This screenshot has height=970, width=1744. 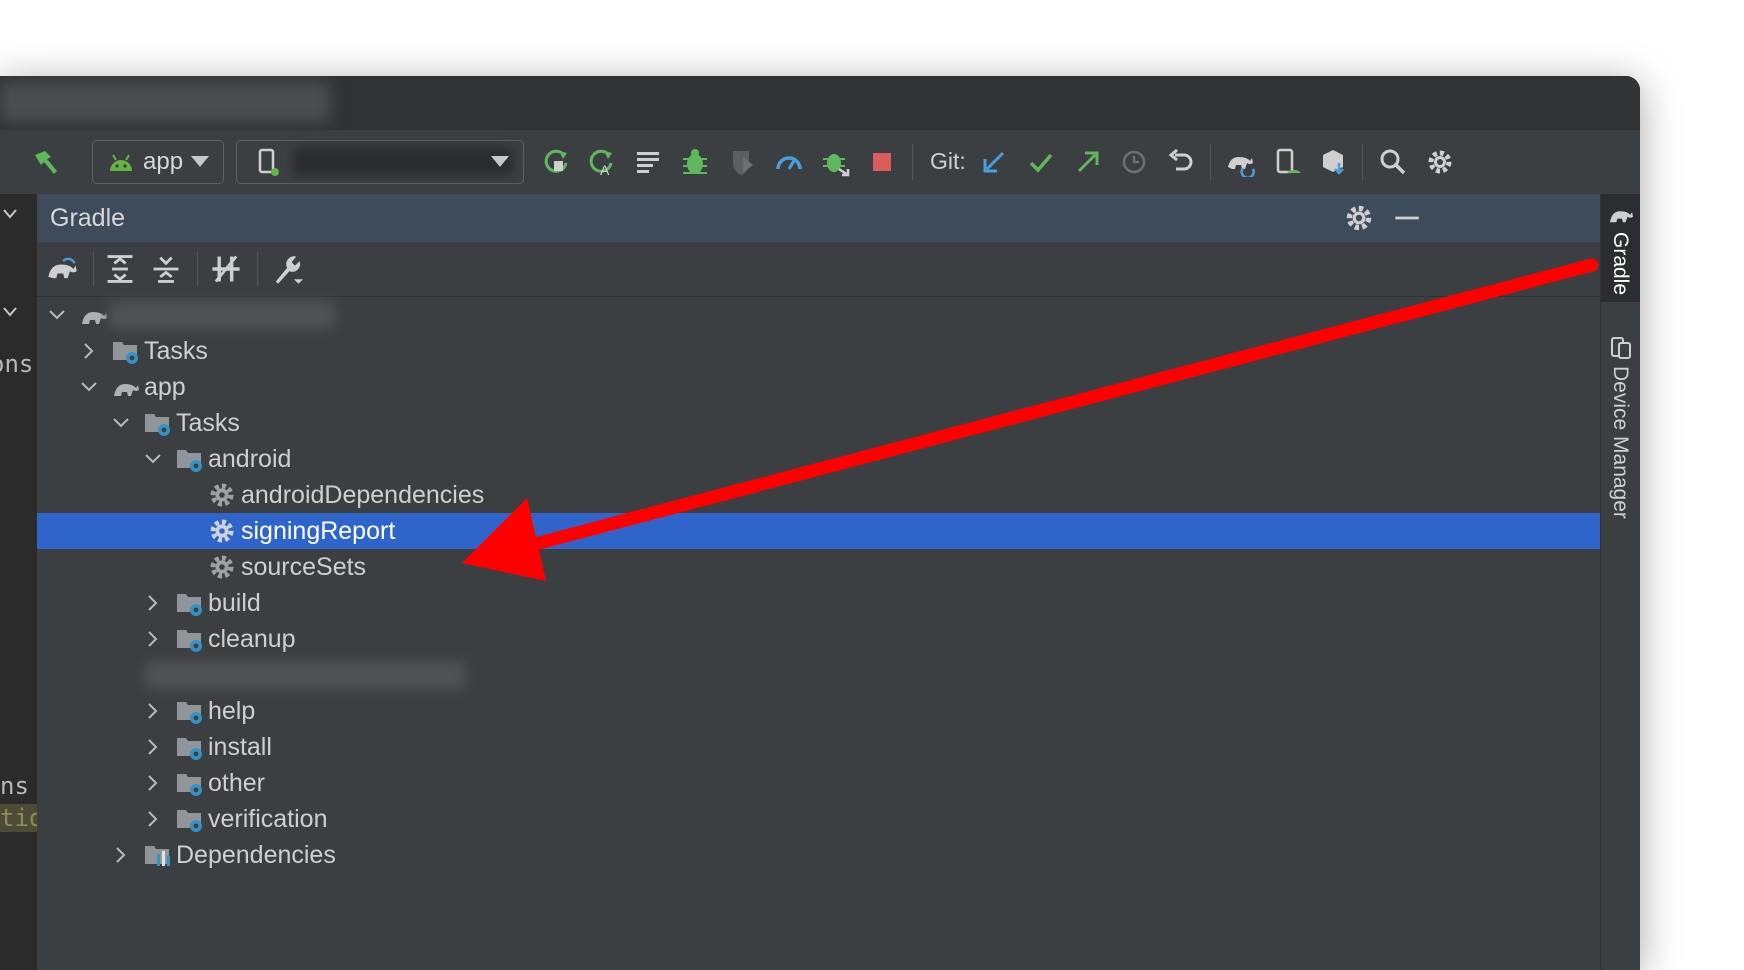 What do you see at coordinates (62, 269) in the screenshot?
I see `reload-gradle-elephant-icon` at bounding box center [62, 269].